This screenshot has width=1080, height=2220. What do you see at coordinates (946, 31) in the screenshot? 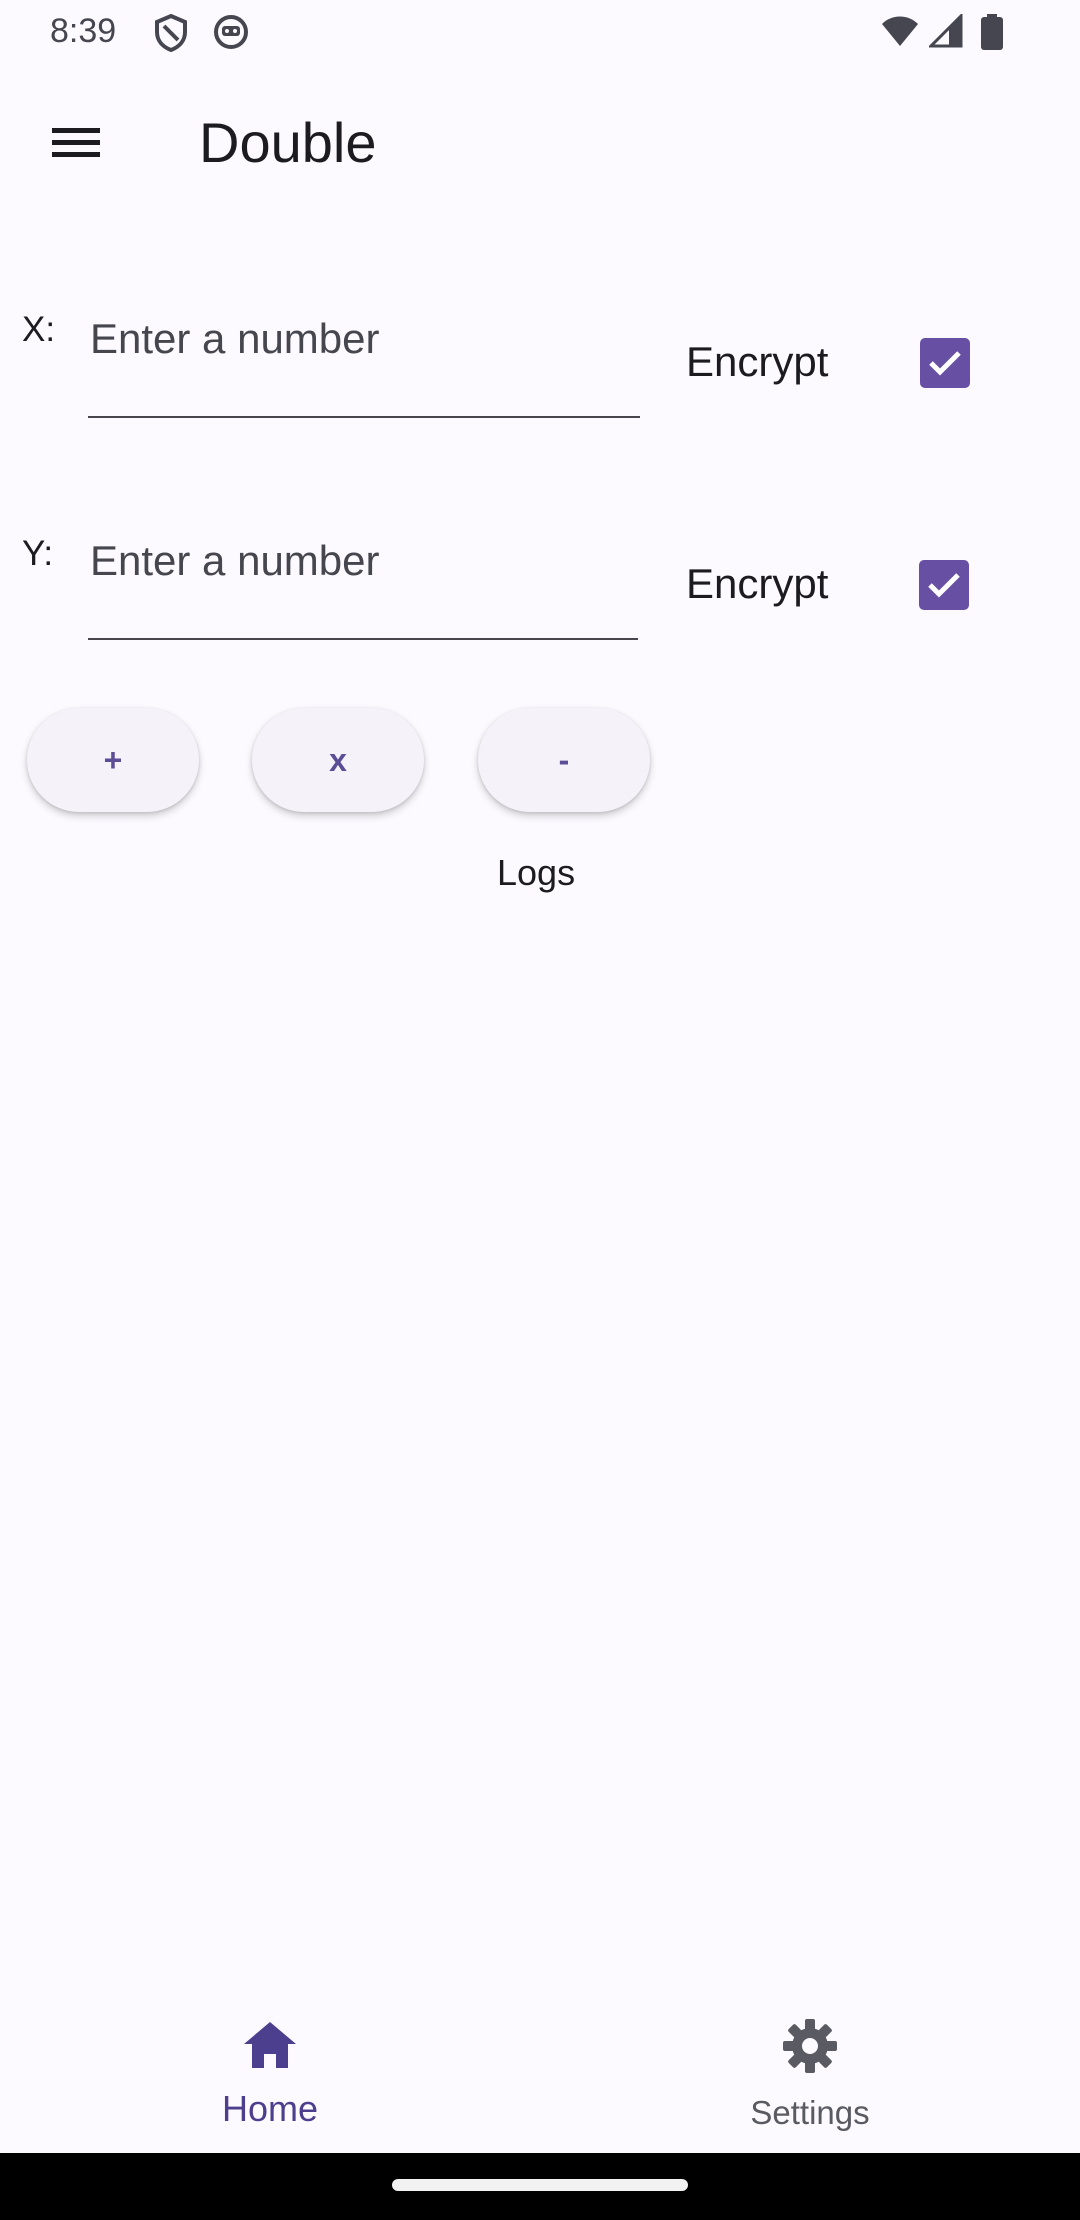
I see `signal-icon` at bounding box center [946, 31].